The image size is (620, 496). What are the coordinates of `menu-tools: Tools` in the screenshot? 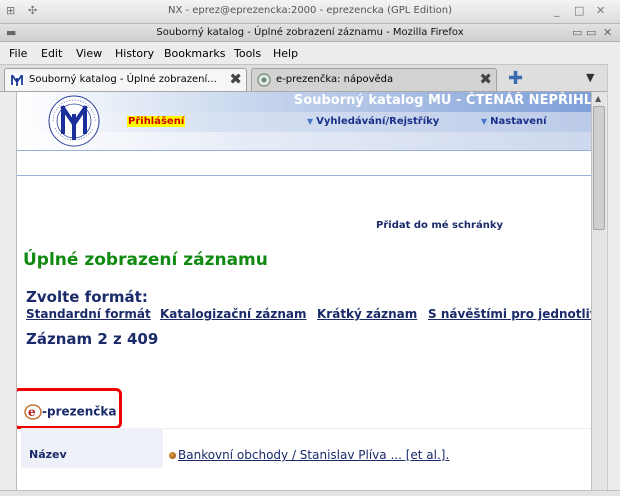 It's located at (247, 53).